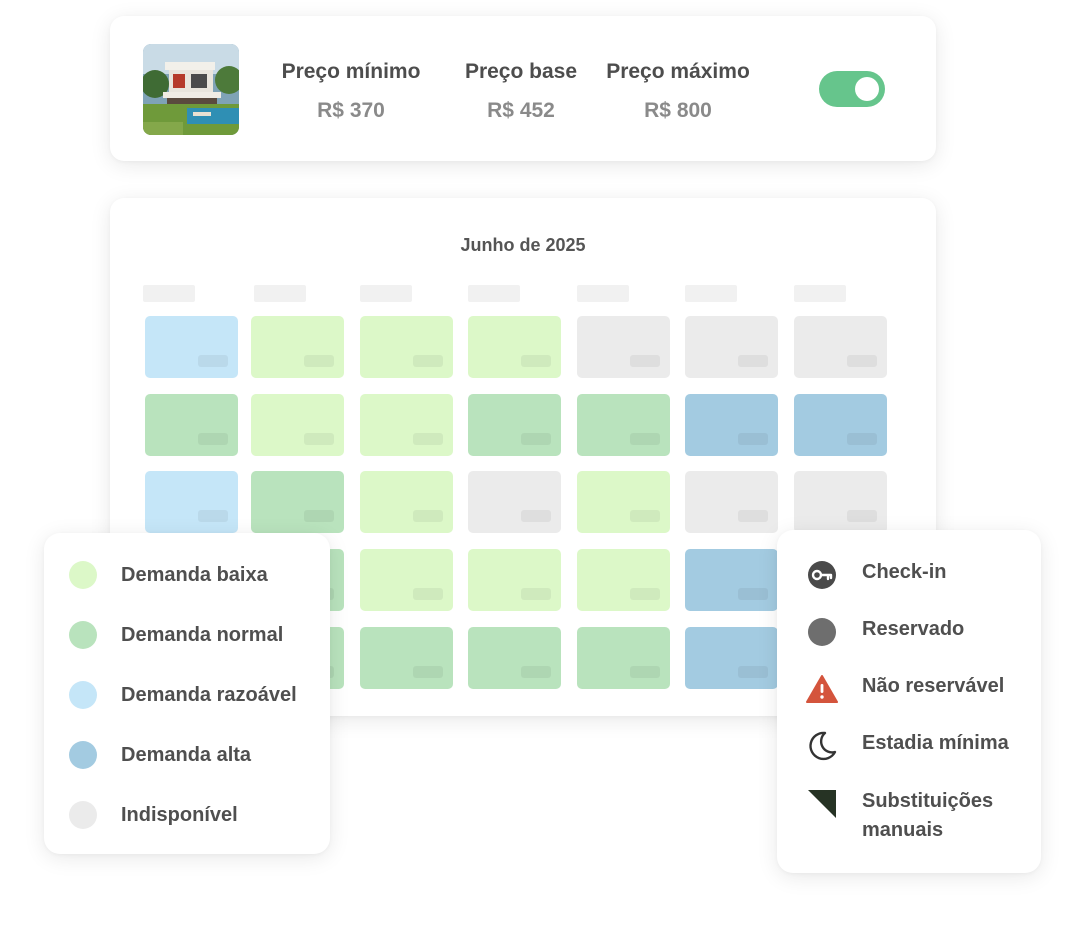  I want to click on calendar-title: Junho de 2025, so click(523, 245).